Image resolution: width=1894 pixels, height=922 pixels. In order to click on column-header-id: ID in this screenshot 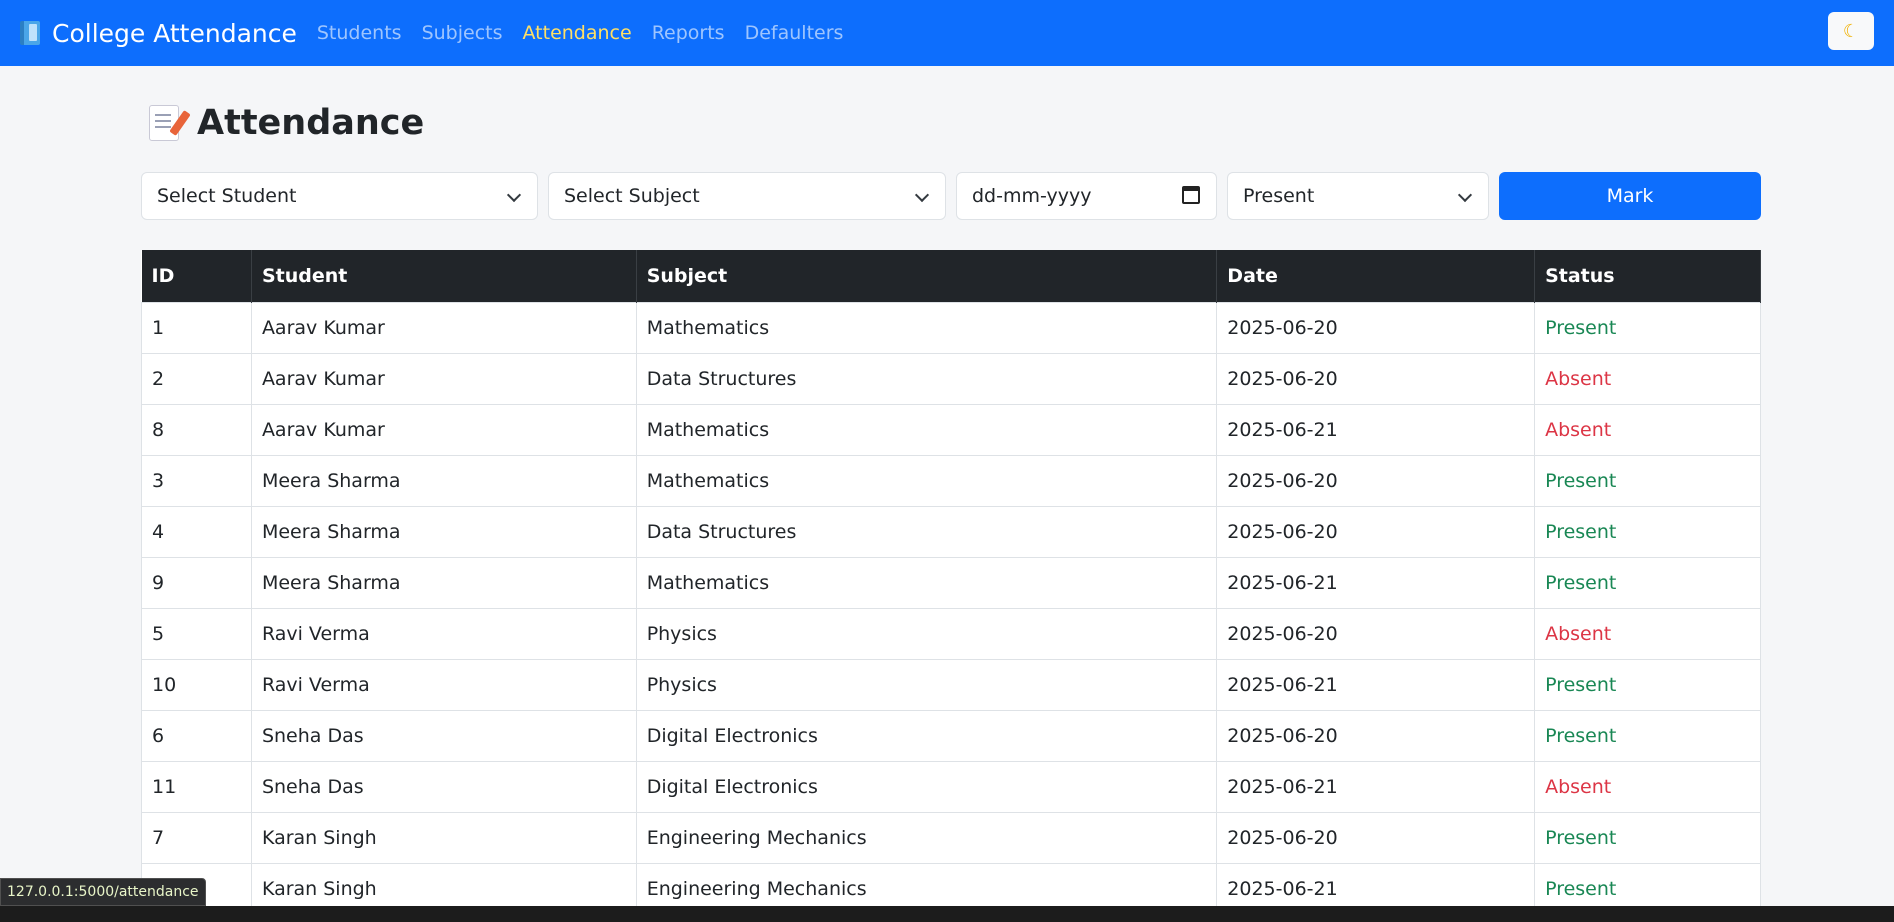, I will do `click(196, 276)`.